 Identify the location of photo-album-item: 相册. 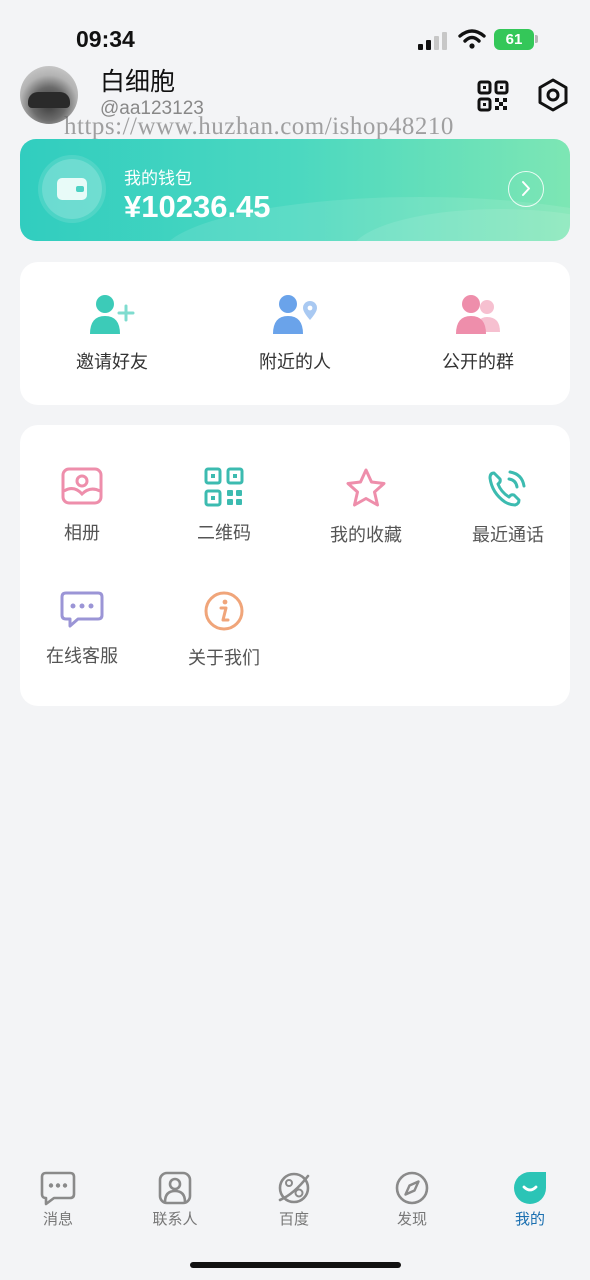
(82, 506).